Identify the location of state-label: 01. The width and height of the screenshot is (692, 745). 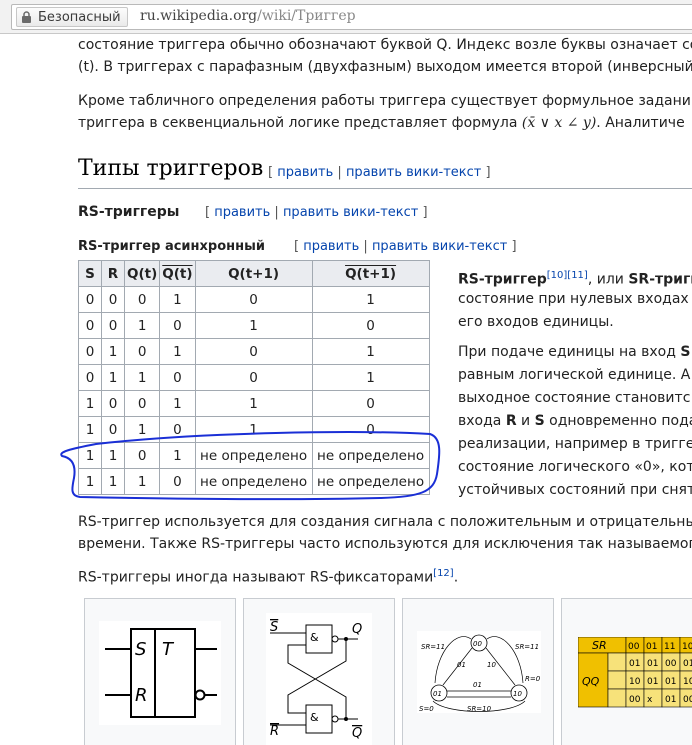
(437, 694).